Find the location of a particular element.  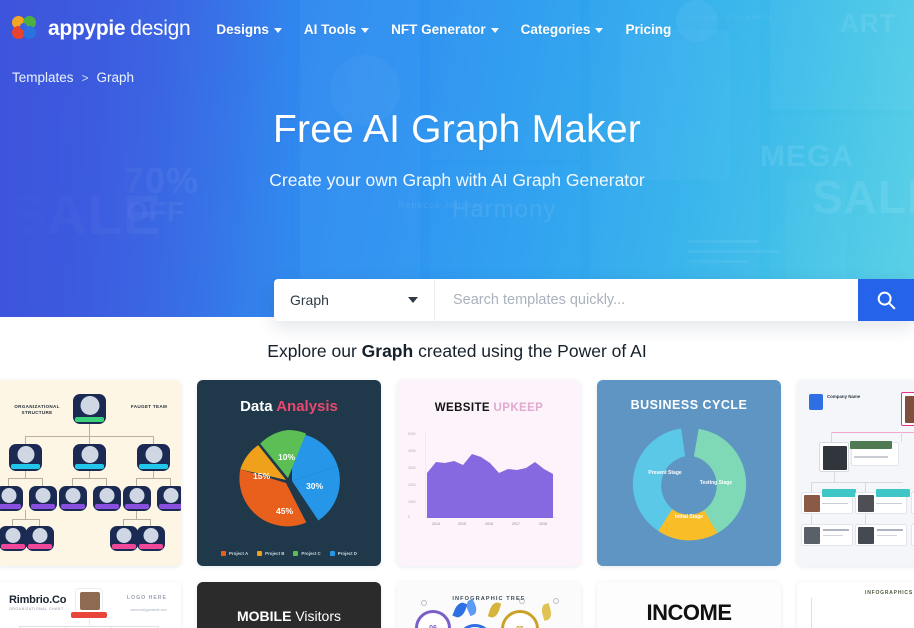

pie-chart-title: Data Analysis is located at coordinates (289, 406).